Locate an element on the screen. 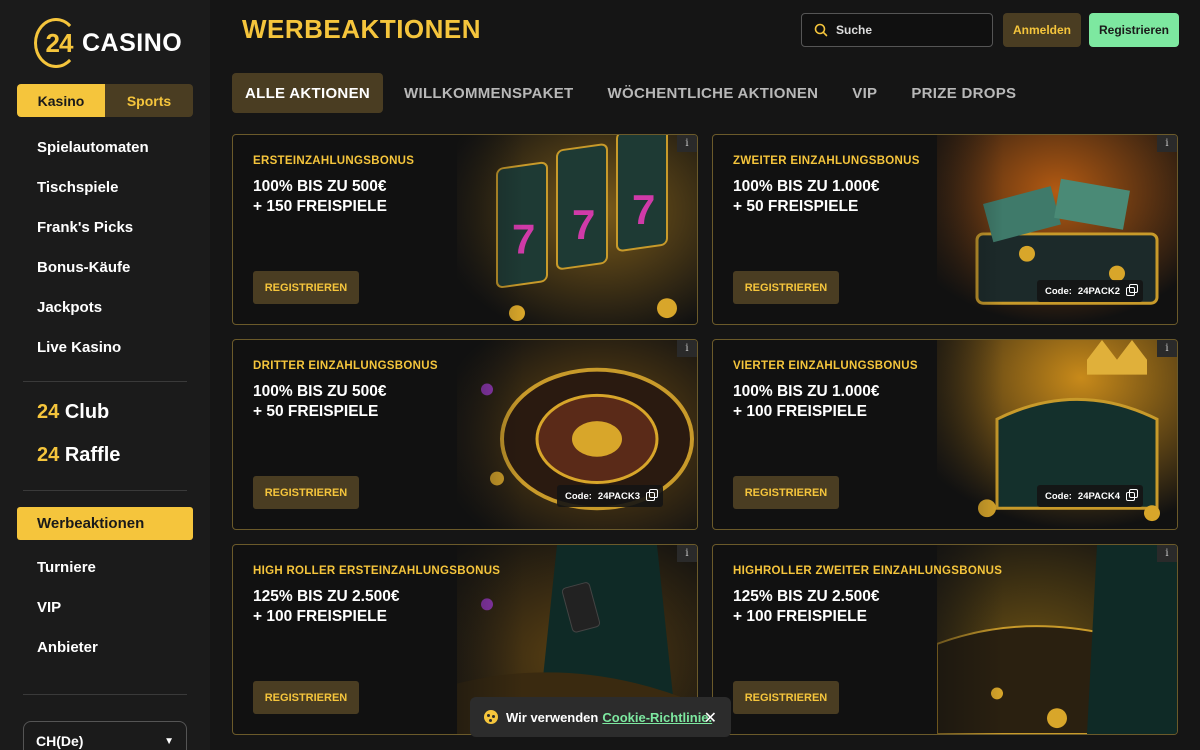 The width and height of the screenshot is (1200, 750). product-toggle: Kasino Sports is located at coordinates (105, 100).